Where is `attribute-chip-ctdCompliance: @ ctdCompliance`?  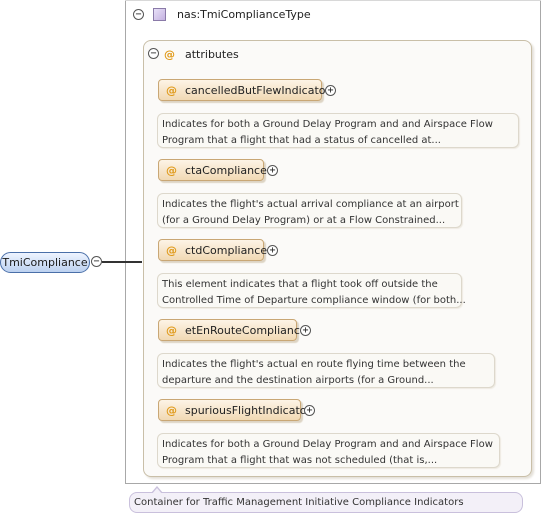 attribute-chip-ctdCompliance: @ ctdCompliance is located at coordinates (213, 250).